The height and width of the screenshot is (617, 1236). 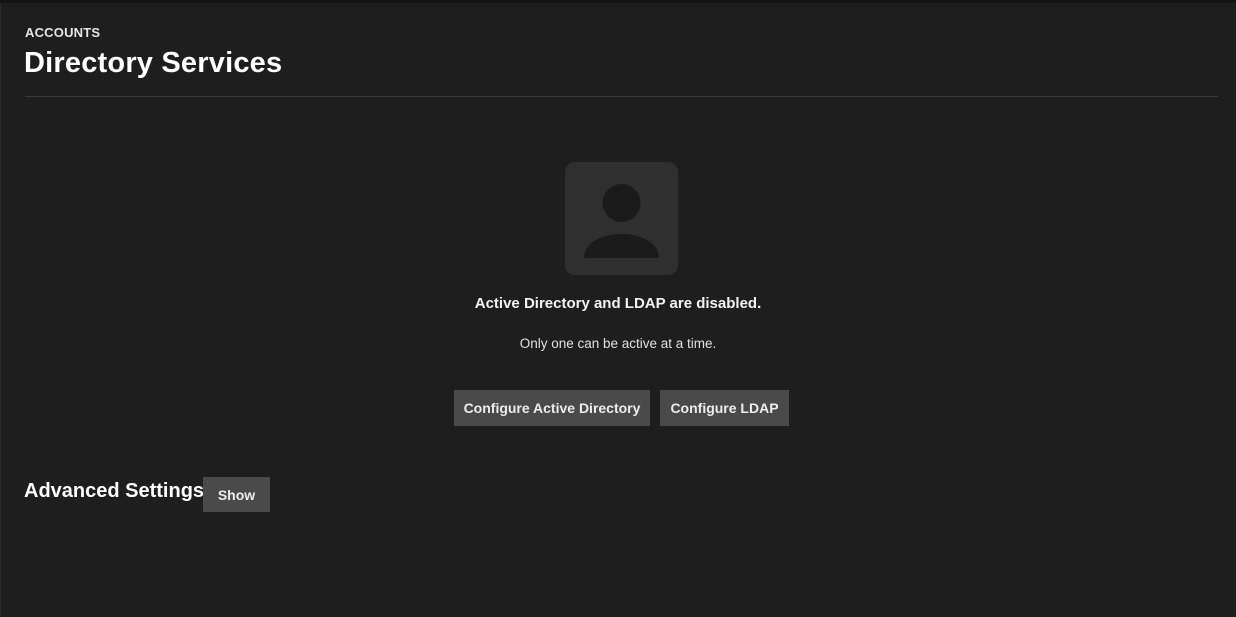 I want to click on advanced-settings-heading: Advanced Settings, so click(x=114, y=491).